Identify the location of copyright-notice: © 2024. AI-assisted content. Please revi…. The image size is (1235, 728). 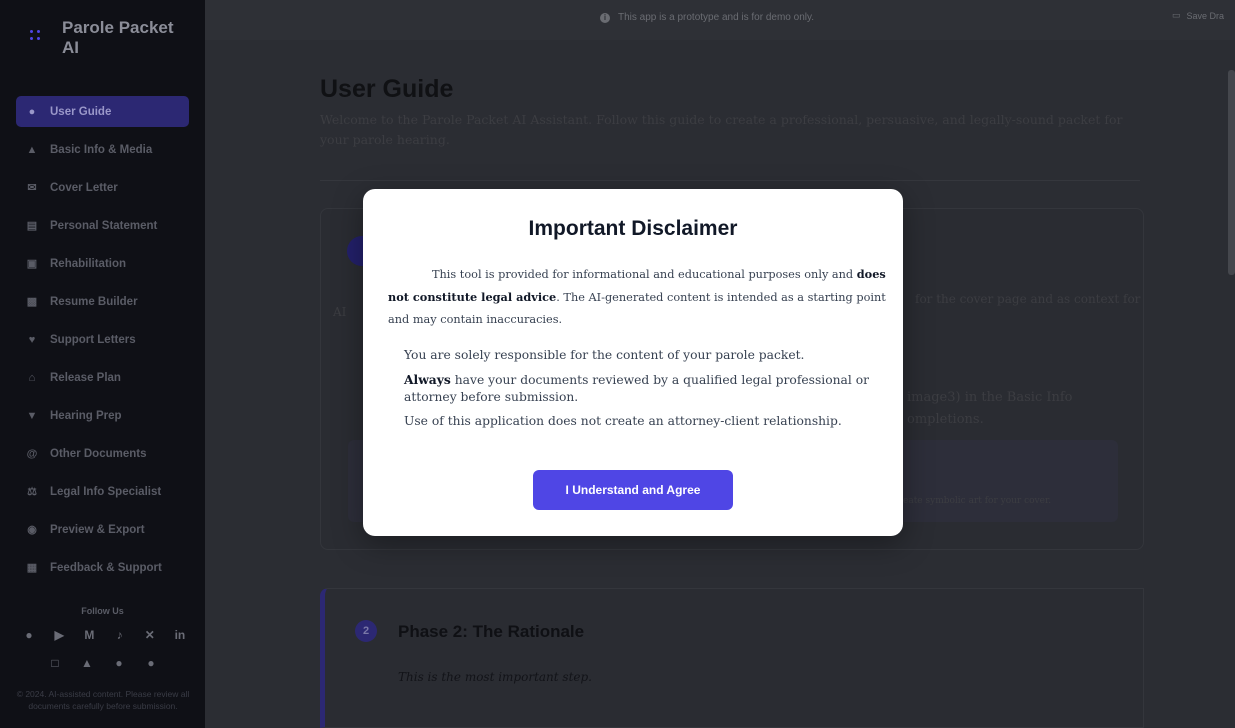
(103, 700).